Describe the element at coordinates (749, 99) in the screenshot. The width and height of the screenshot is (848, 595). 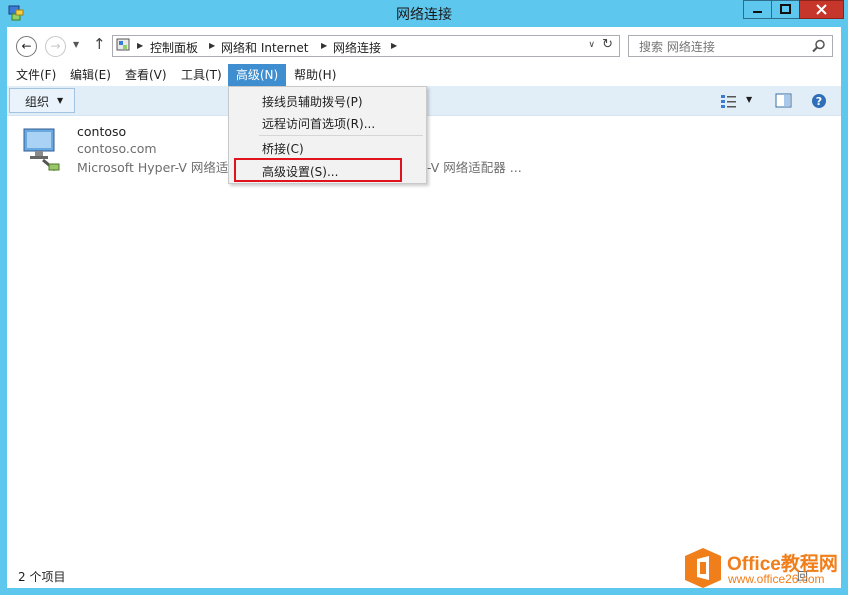
I see `view-options-chevron-down-icon: ▼` at that location.